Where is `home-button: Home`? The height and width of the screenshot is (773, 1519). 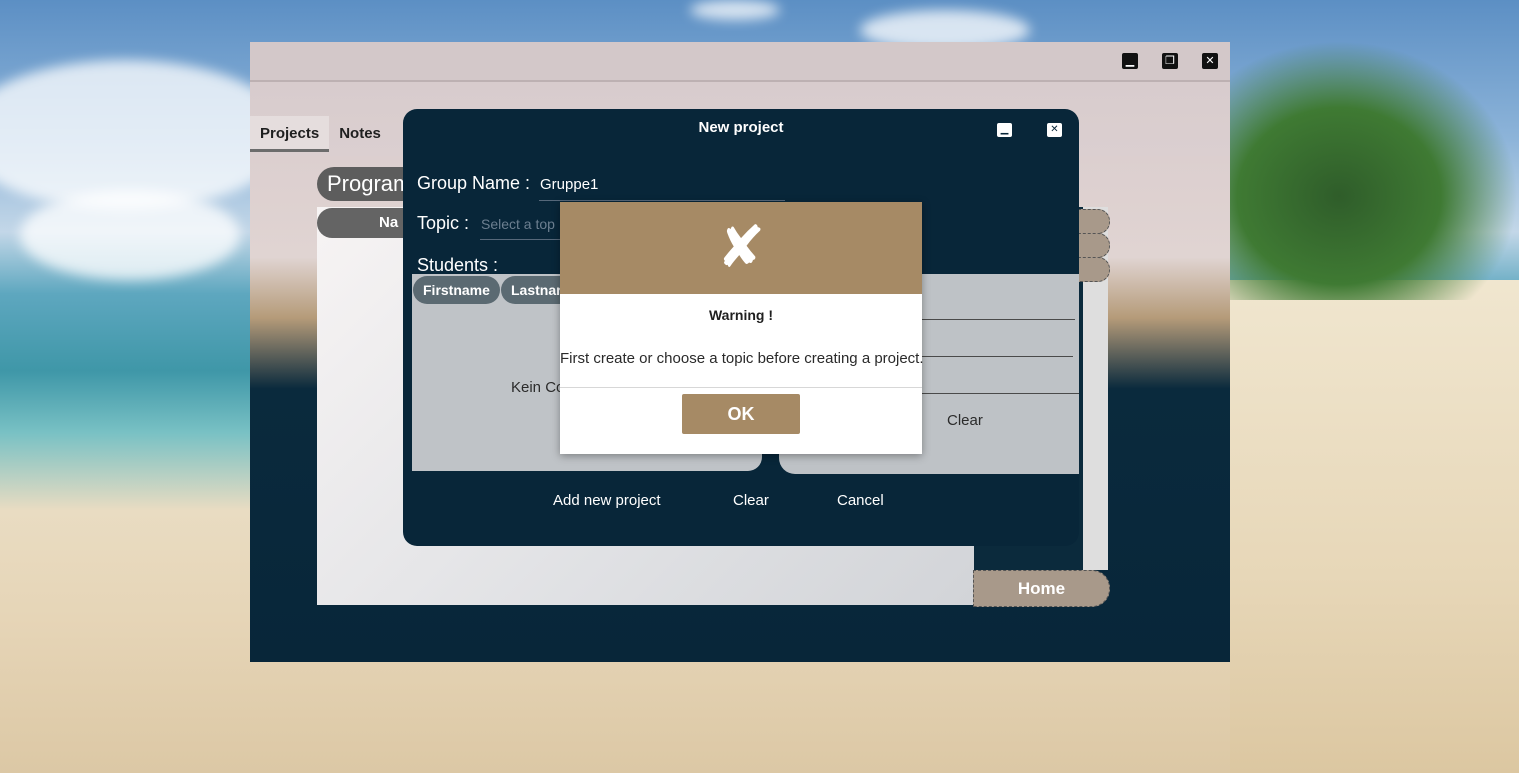
home-button: Home is located at coordinates (1041, 588).